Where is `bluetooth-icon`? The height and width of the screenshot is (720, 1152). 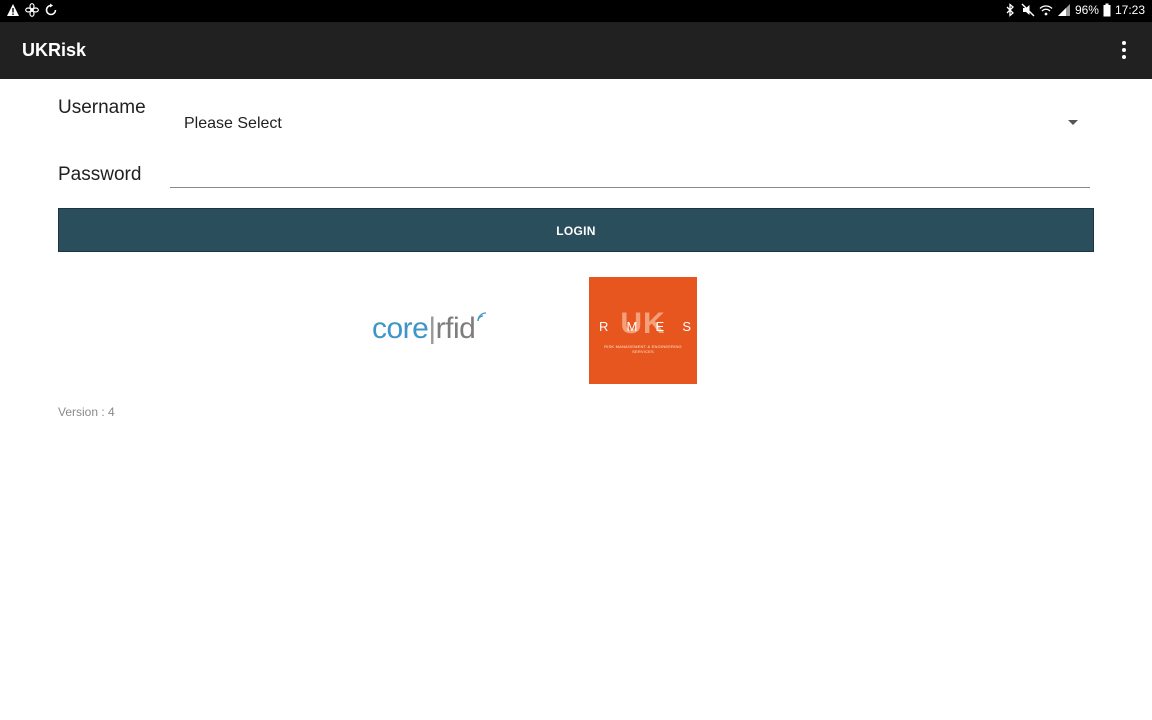
bluetooth-icon is located at coordinates (1010, 10).